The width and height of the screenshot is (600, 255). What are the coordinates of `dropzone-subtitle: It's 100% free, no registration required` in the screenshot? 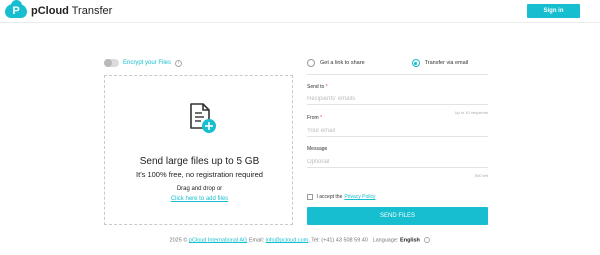 It's located at (199, 174).